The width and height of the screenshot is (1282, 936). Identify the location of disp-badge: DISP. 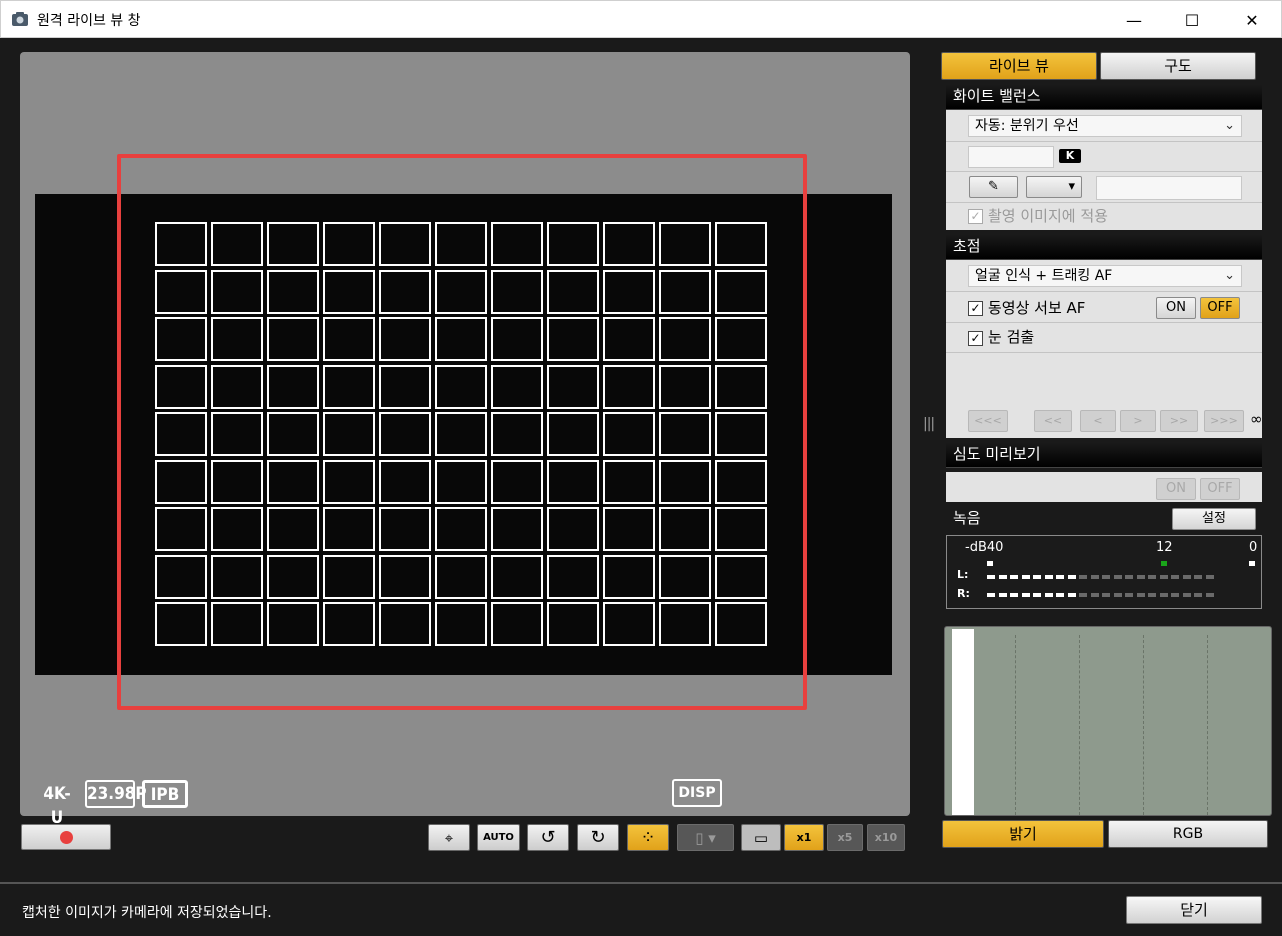
(697, 793).